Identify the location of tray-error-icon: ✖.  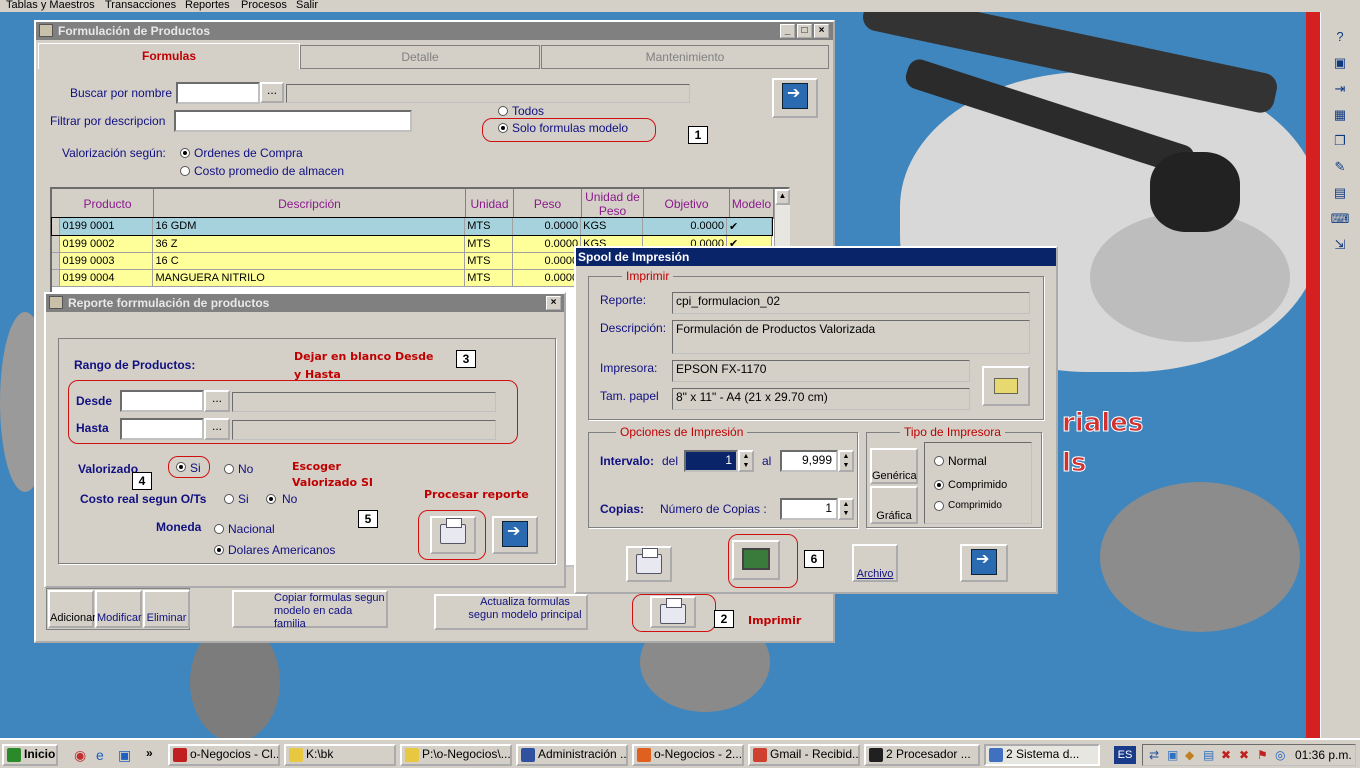
(1226, 755).